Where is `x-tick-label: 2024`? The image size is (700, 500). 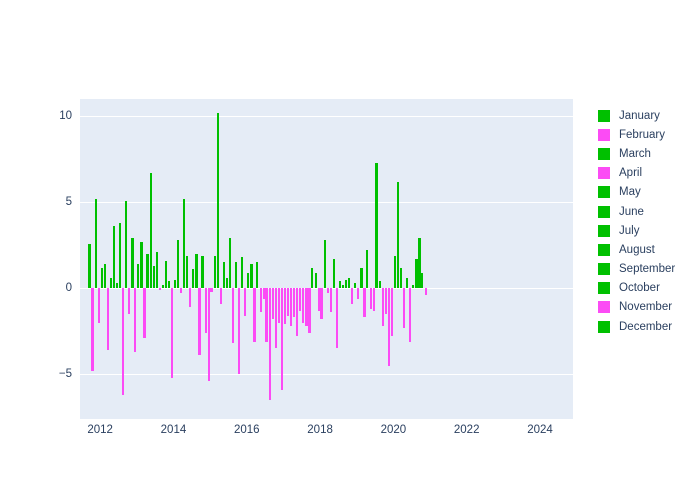 x-tick-label: 2024 is located at coordinates (540, 430).